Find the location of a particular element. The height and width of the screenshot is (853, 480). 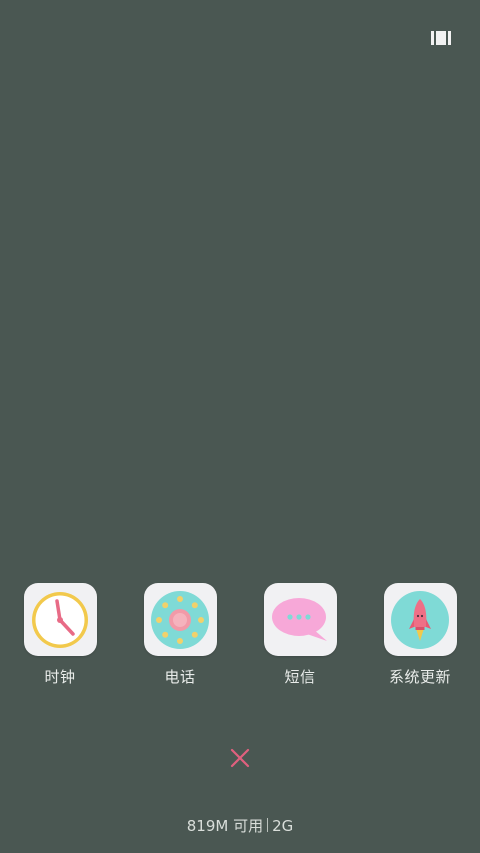

app-clock: 时钟 is located at coordinates (60, 635).